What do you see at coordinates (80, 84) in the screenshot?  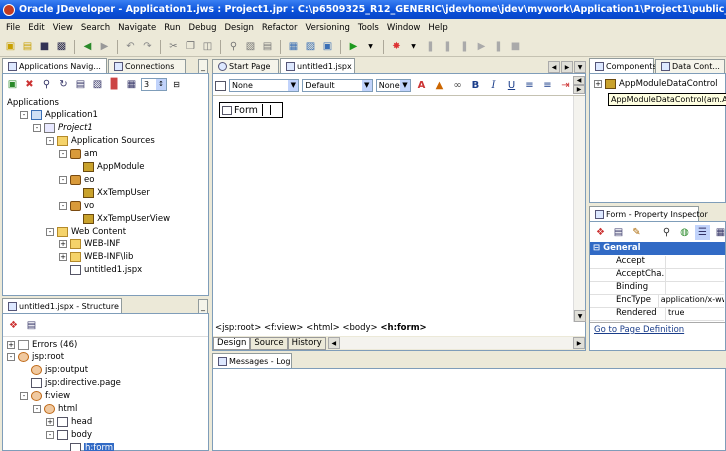 I see `properties-icon: ▤` at bounding box center [80, 84].